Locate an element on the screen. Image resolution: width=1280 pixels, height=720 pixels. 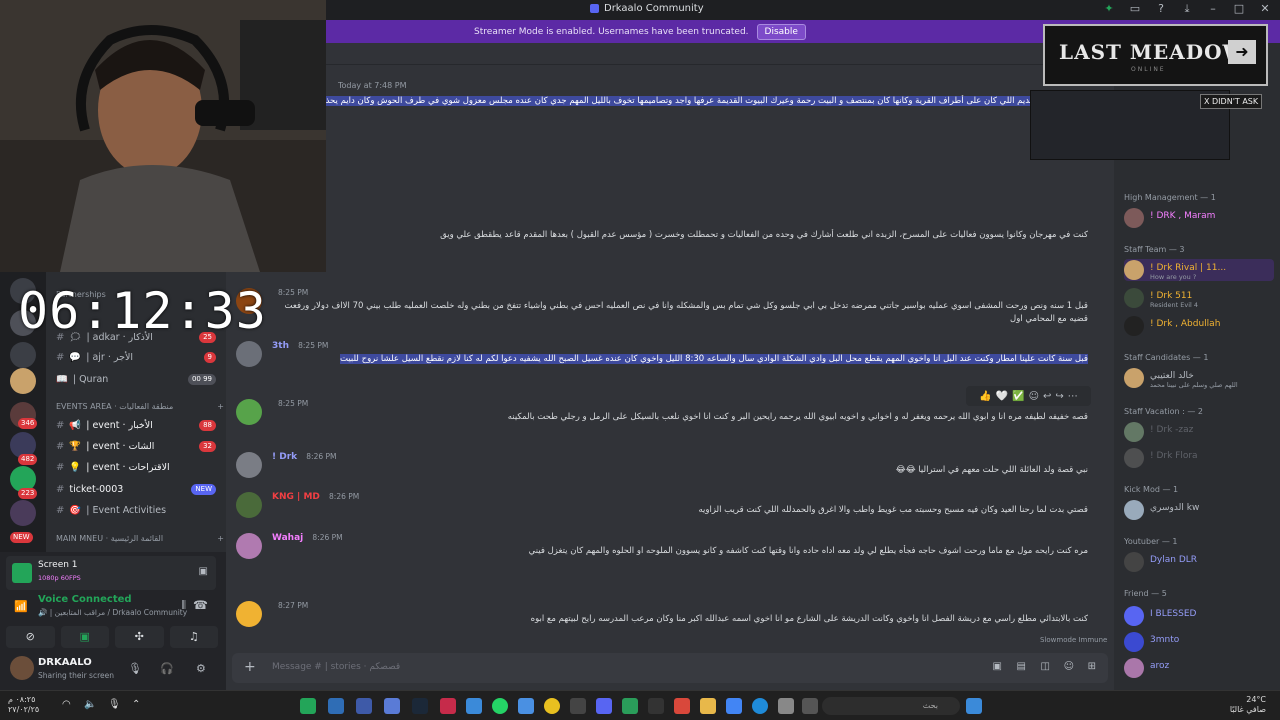
member-item: I BLESSED is located at coordinates (1199, 616).